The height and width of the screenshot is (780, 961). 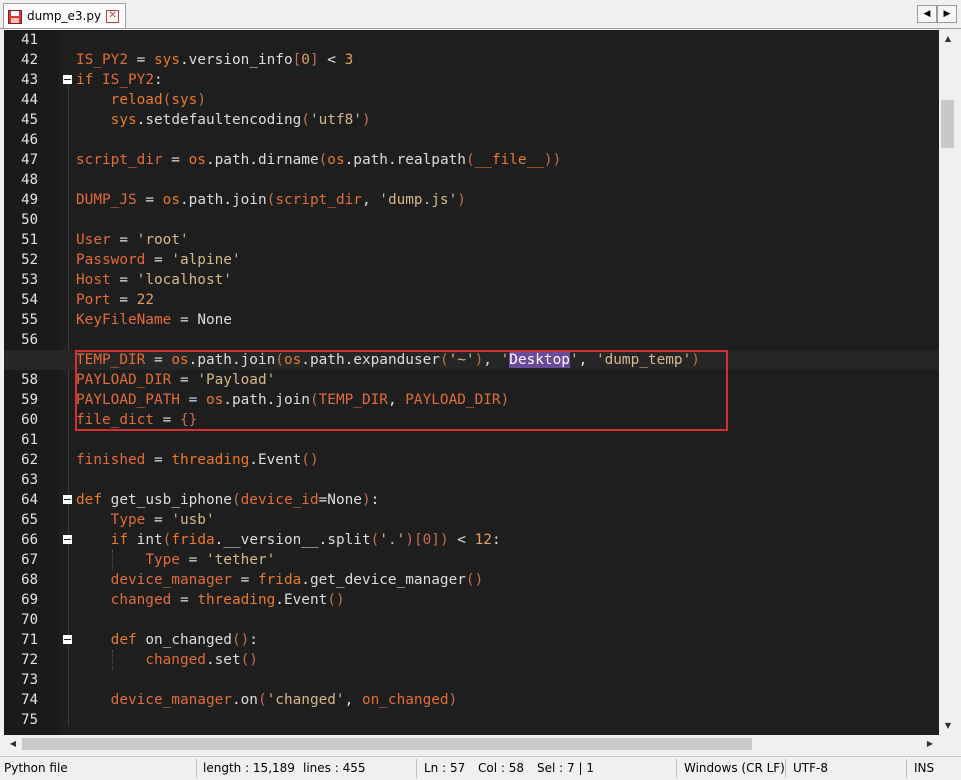 What do you see at coordinates (249, 200) in the screenshot?
I see `code-token: join` at bounding box center [249, 200].